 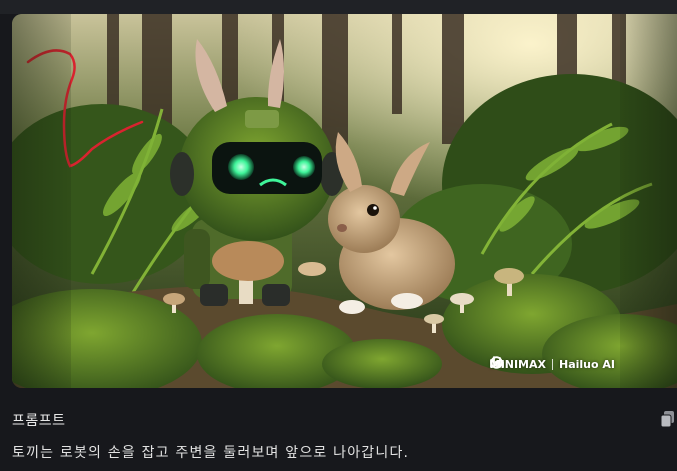 What do you see at coordinates (211, 453) in the screenshot?
I see `prompt-text: 토끼는 로봇의 손을 잡고 주변을 둘러보며 앞으로 나아갑니다.` at bounding box center [211, 453].